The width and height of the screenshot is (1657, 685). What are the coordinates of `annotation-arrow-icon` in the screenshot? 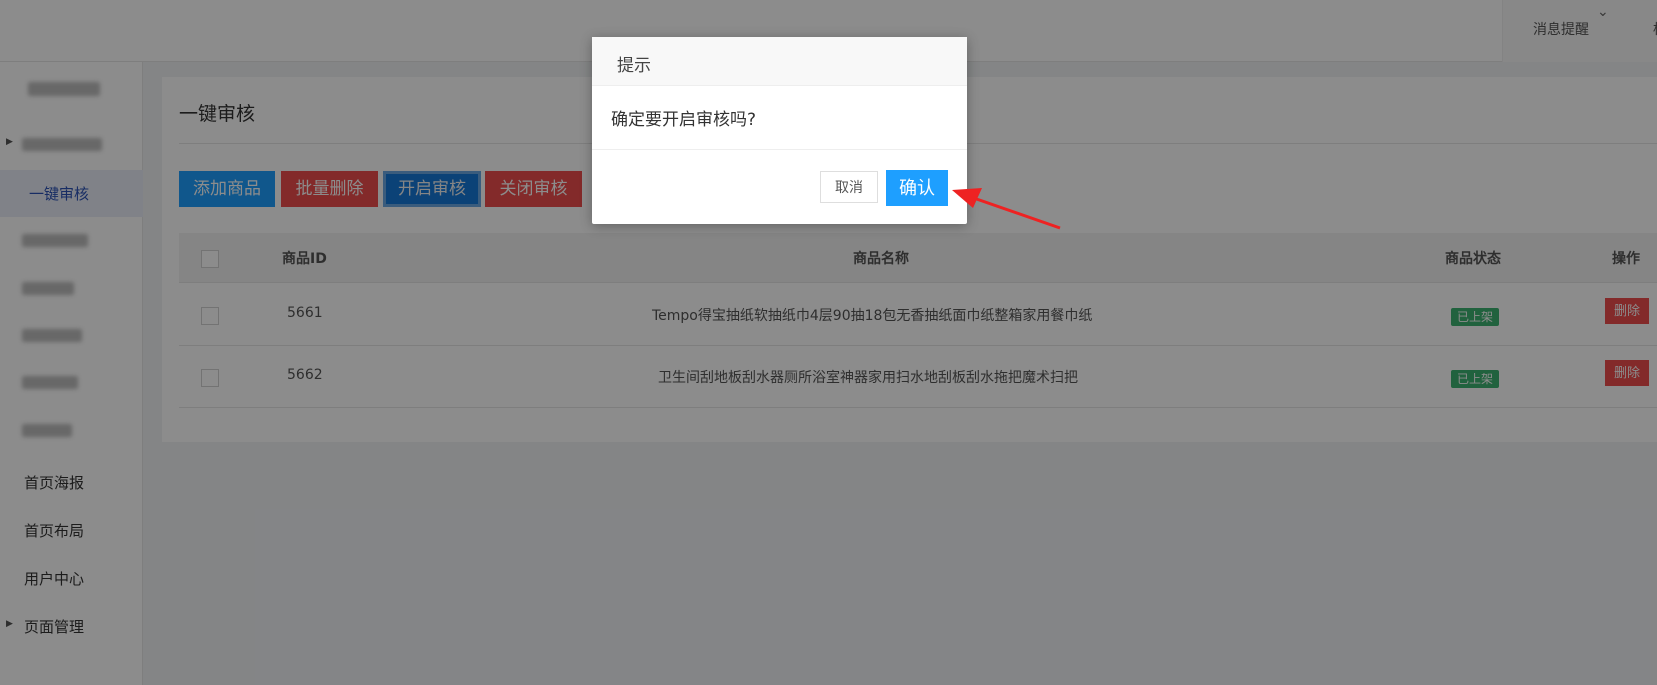 It's located at (1006, 209).